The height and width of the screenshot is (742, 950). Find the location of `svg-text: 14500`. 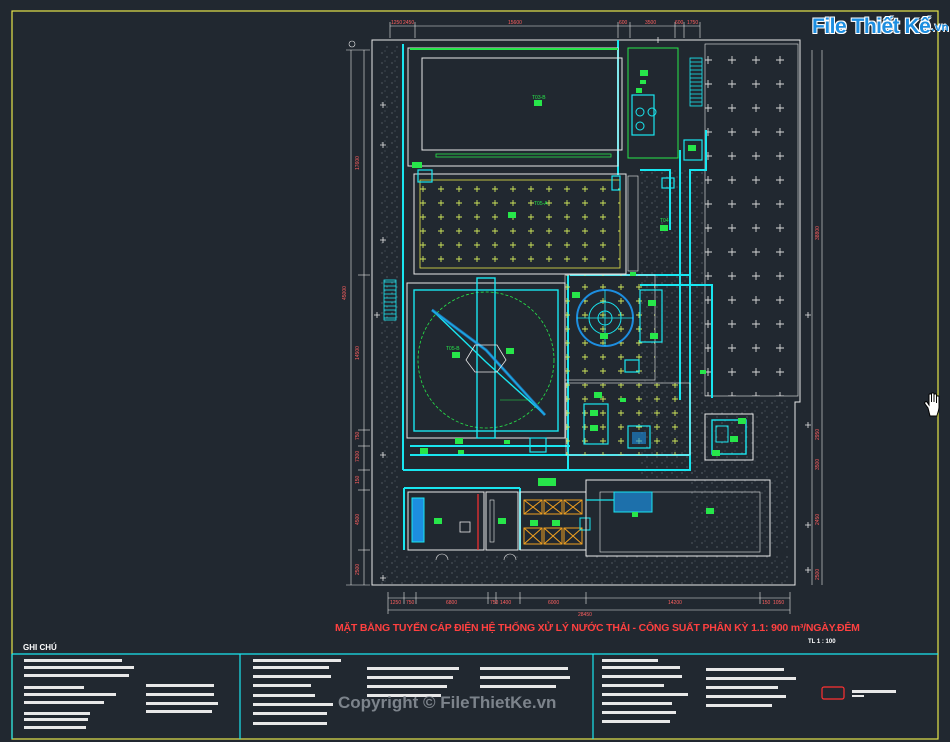

svg-text: 14500 is located at coordinates (358, 353).